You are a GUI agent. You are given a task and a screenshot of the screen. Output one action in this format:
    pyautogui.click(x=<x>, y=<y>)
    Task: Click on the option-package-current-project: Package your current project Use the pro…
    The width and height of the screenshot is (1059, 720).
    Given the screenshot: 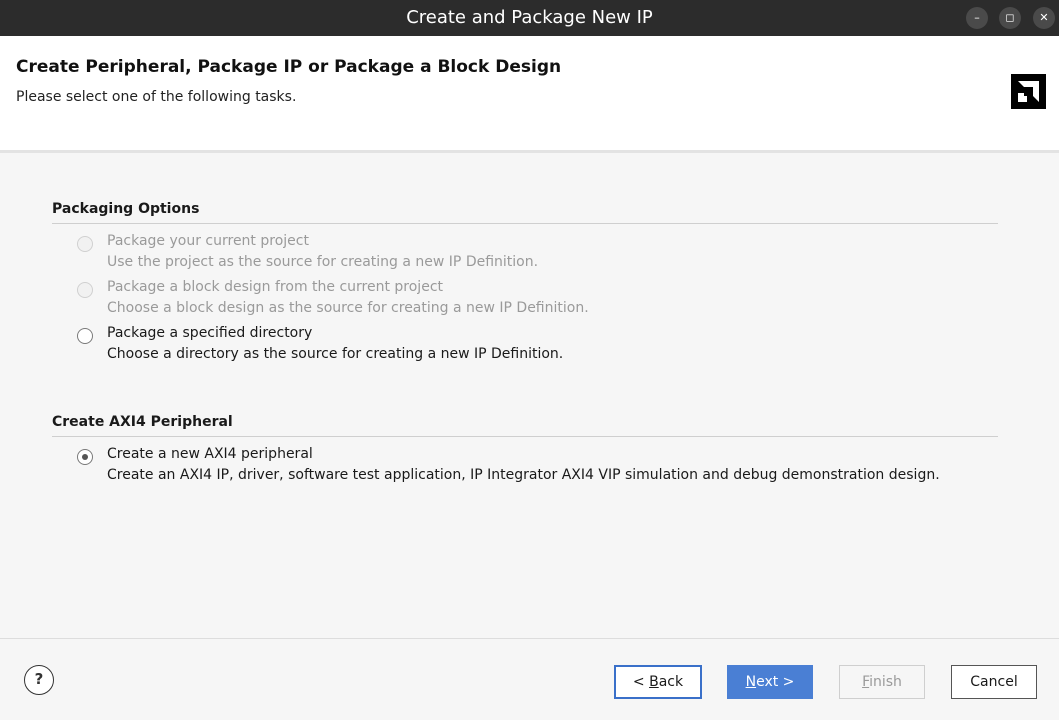 What is the action you would take?
    pyautogui.click(x=557, y=254)
    